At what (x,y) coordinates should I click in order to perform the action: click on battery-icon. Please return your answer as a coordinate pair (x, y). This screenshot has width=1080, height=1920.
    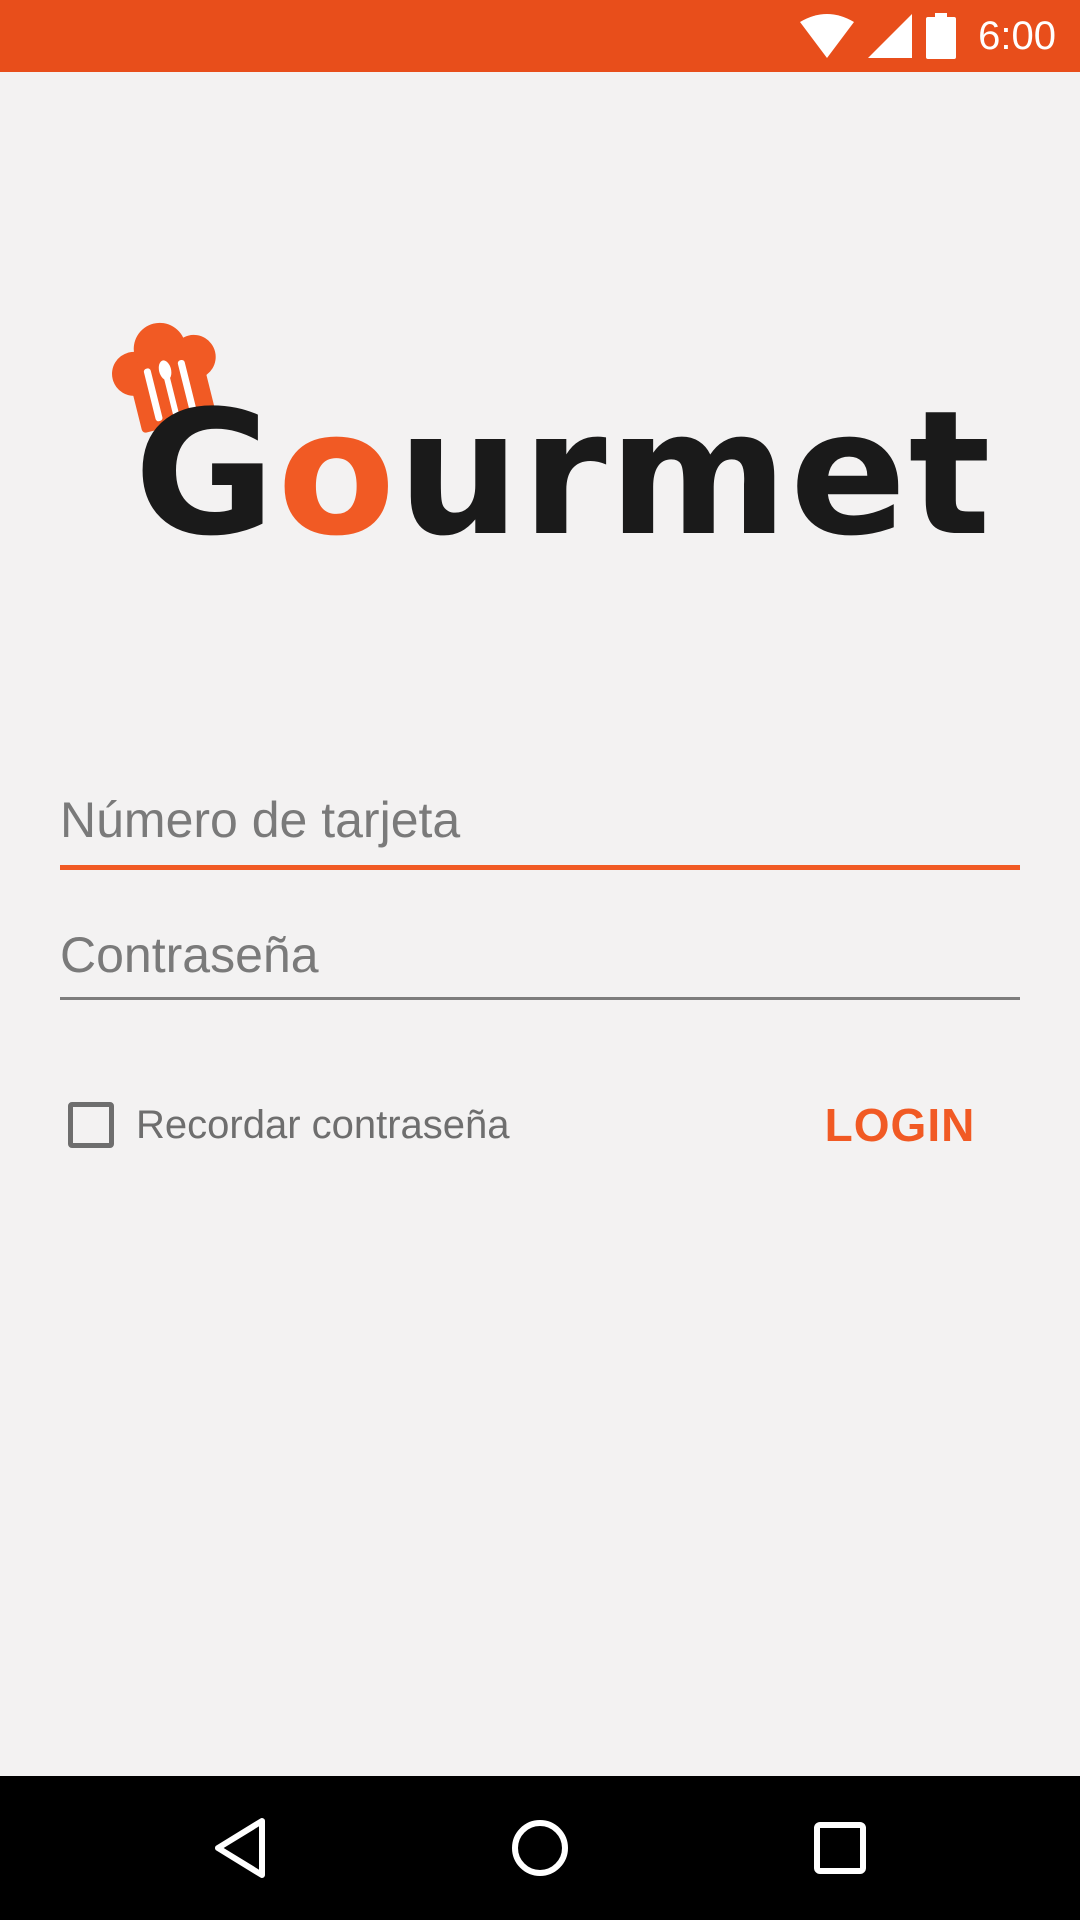
    Looking at the image, I should click on (941, 36).